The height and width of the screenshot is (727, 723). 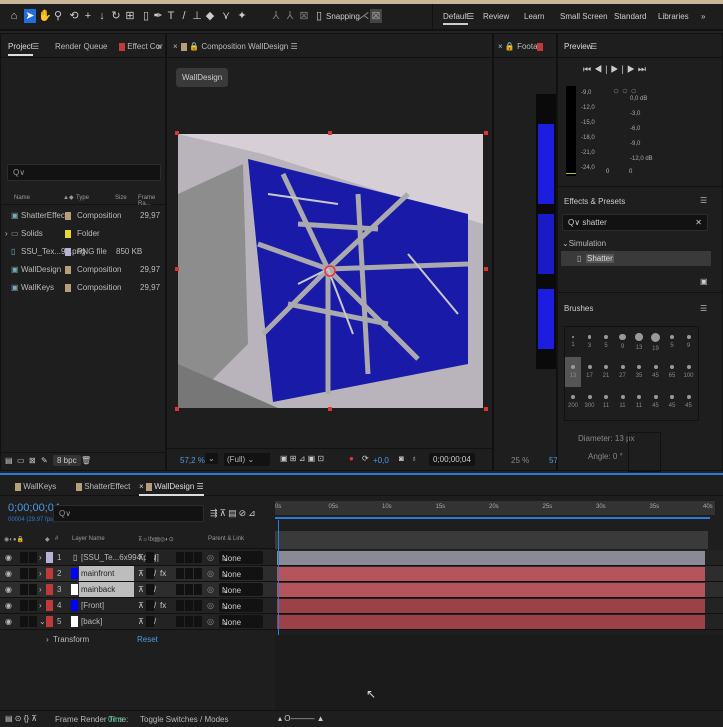 I want to click on layer-row: ◉ › 2 mainfront ⊼ / fx ◎ None ⌄, so click(x=361, y=574).